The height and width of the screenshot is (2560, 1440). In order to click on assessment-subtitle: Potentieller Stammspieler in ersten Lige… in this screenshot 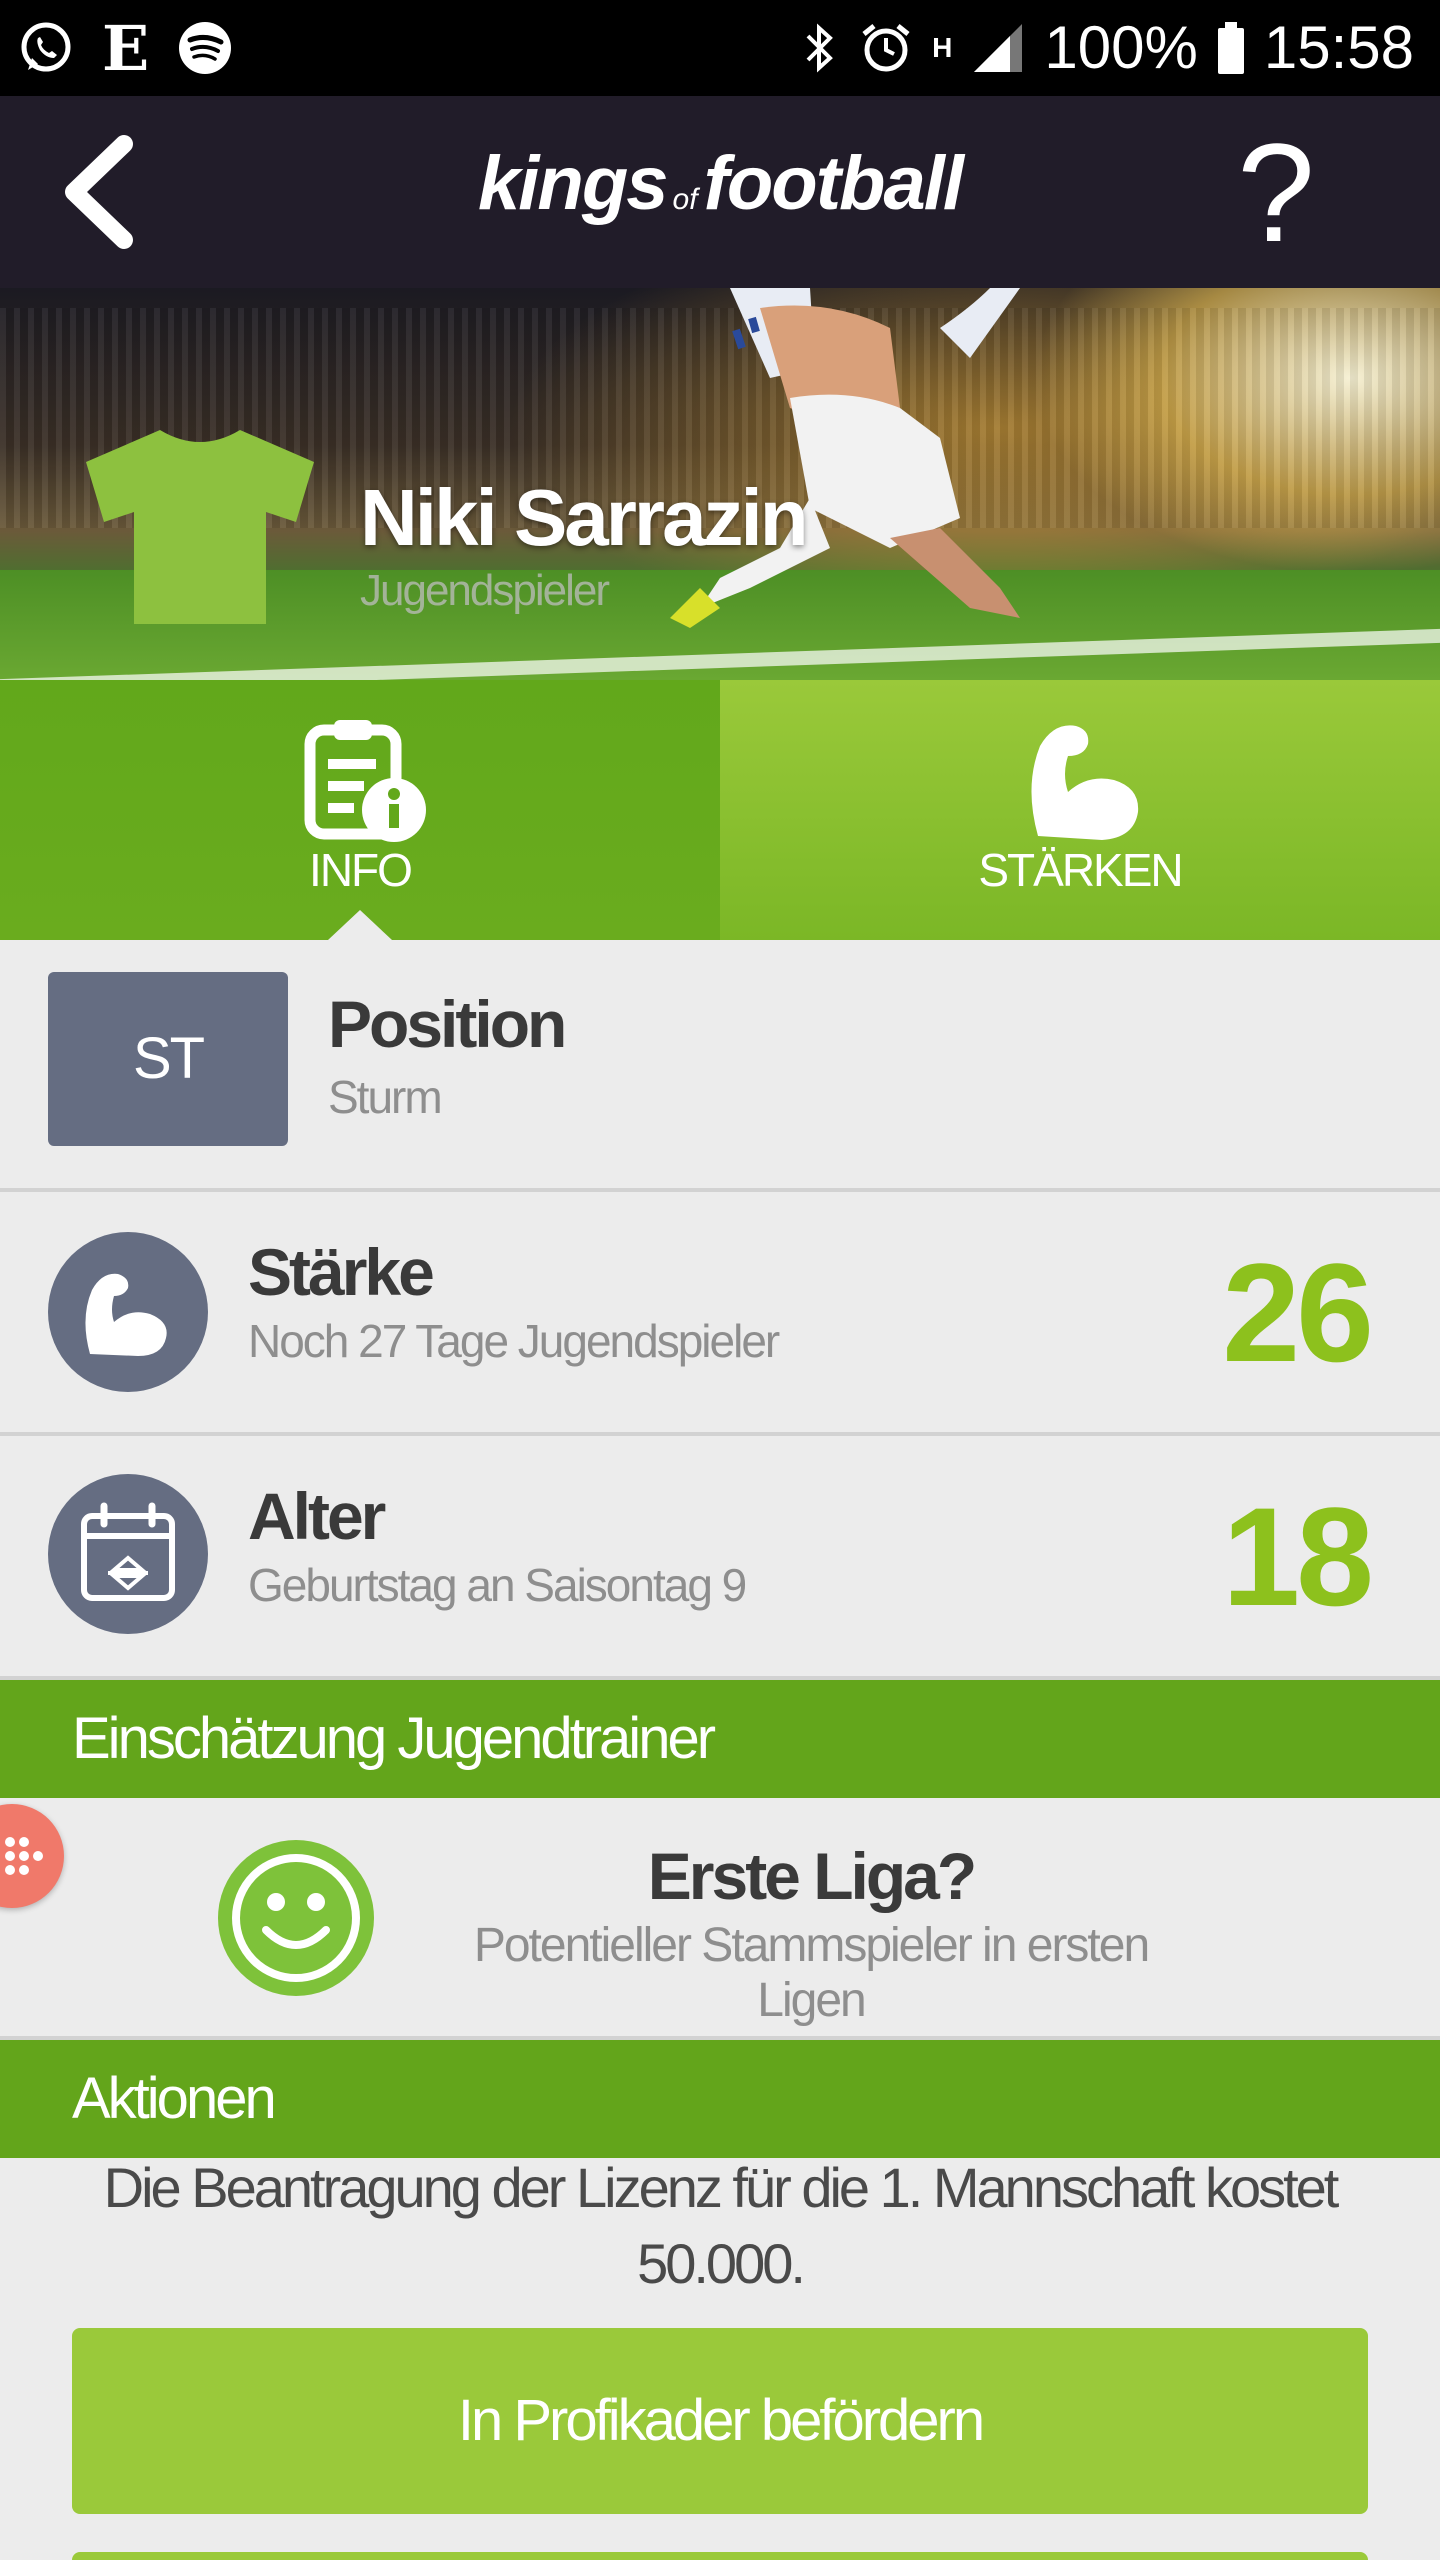, I will do `click(811, 1973)`.